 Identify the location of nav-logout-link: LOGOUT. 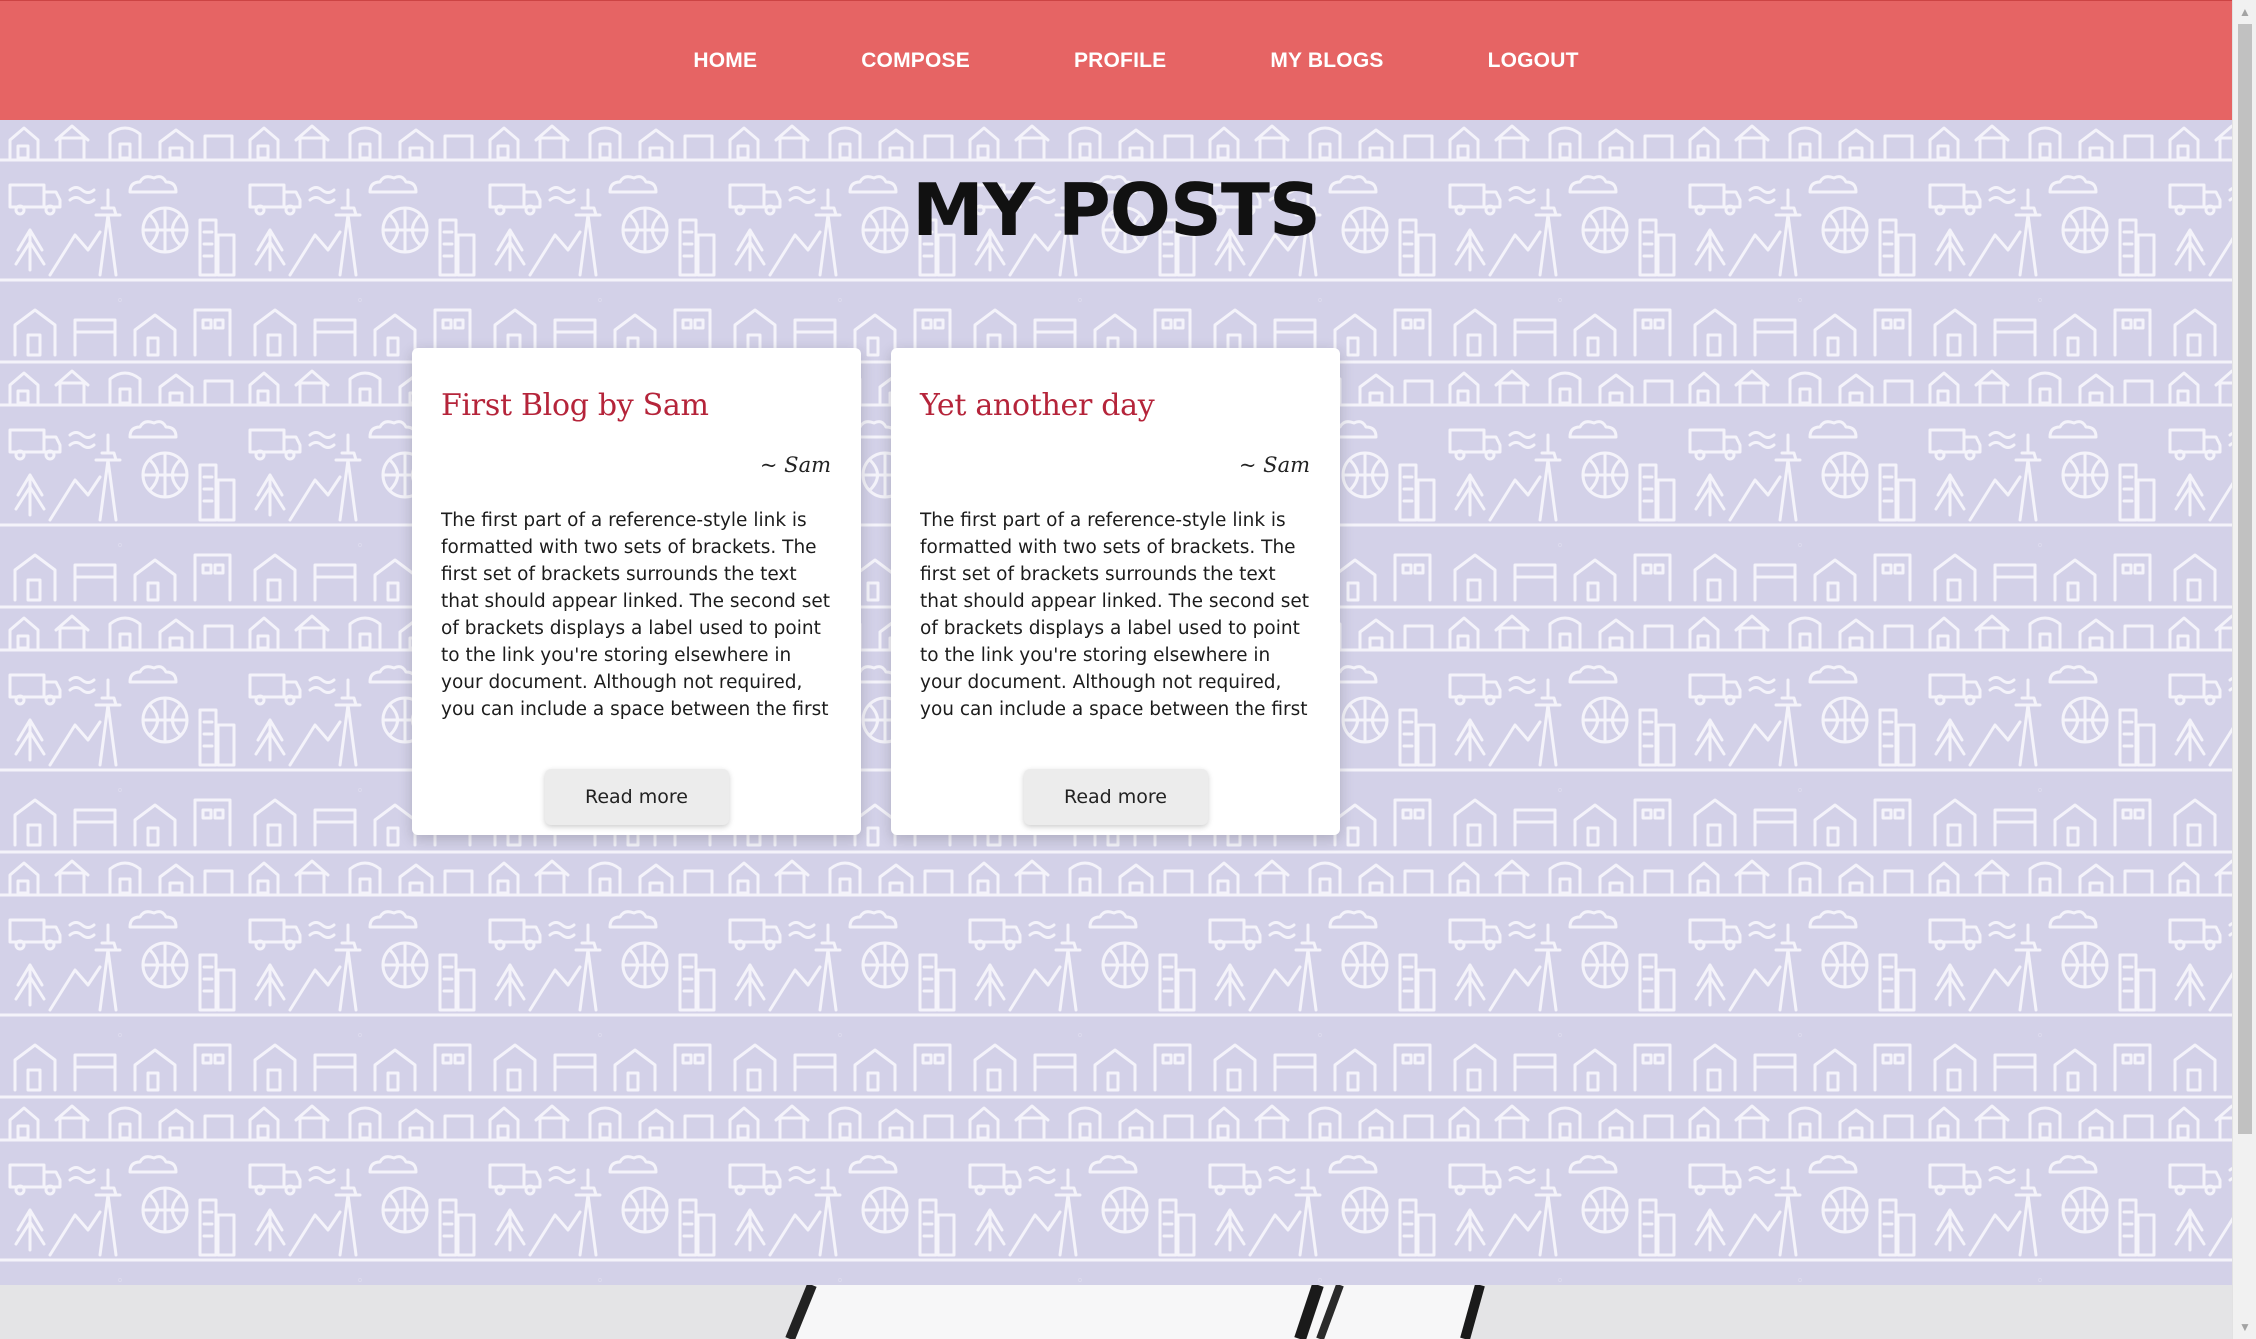
(1533, 61).